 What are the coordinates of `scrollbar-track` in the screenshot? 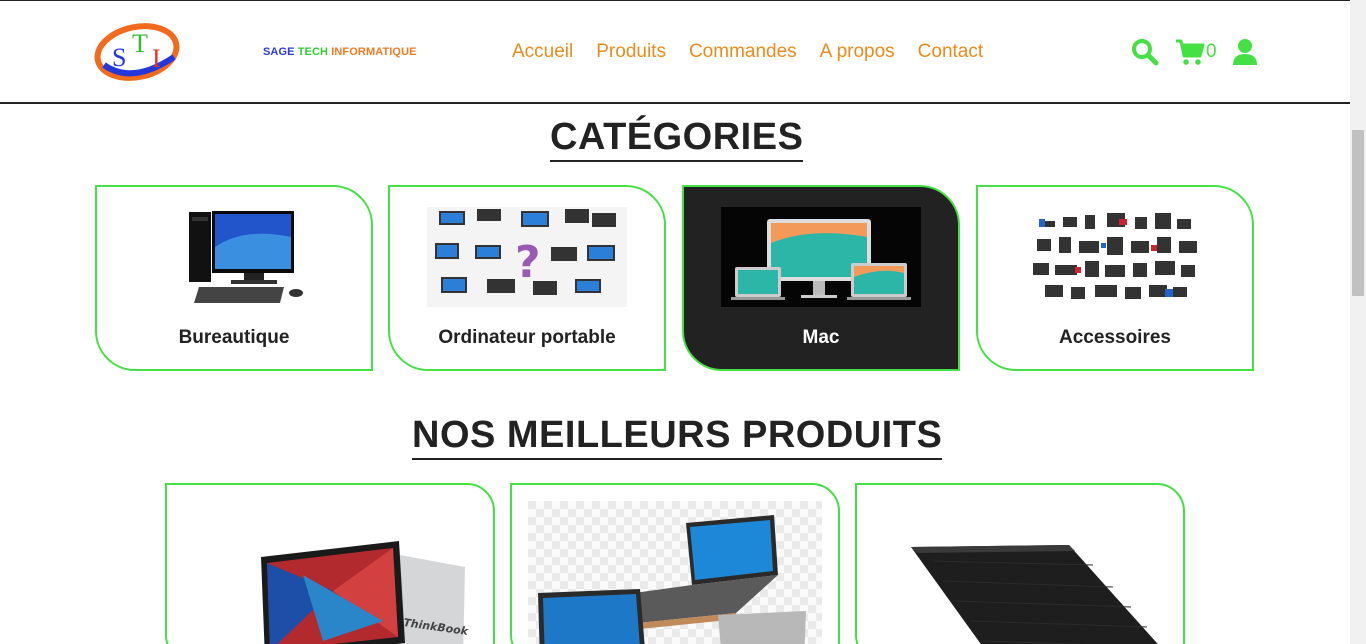 It's located at (1358, 322).